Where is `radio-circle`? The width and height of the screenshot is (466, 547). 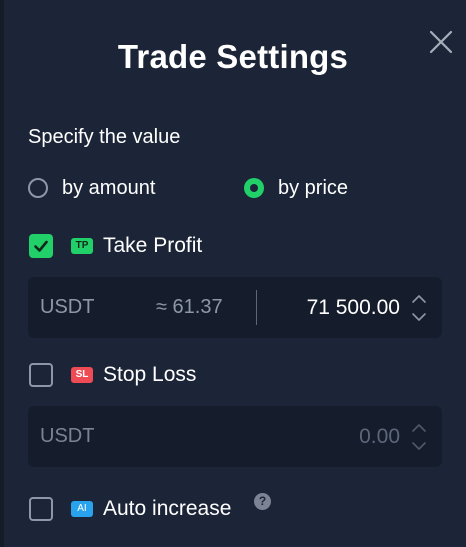
radio-circle is located at coordinates (38, 188).